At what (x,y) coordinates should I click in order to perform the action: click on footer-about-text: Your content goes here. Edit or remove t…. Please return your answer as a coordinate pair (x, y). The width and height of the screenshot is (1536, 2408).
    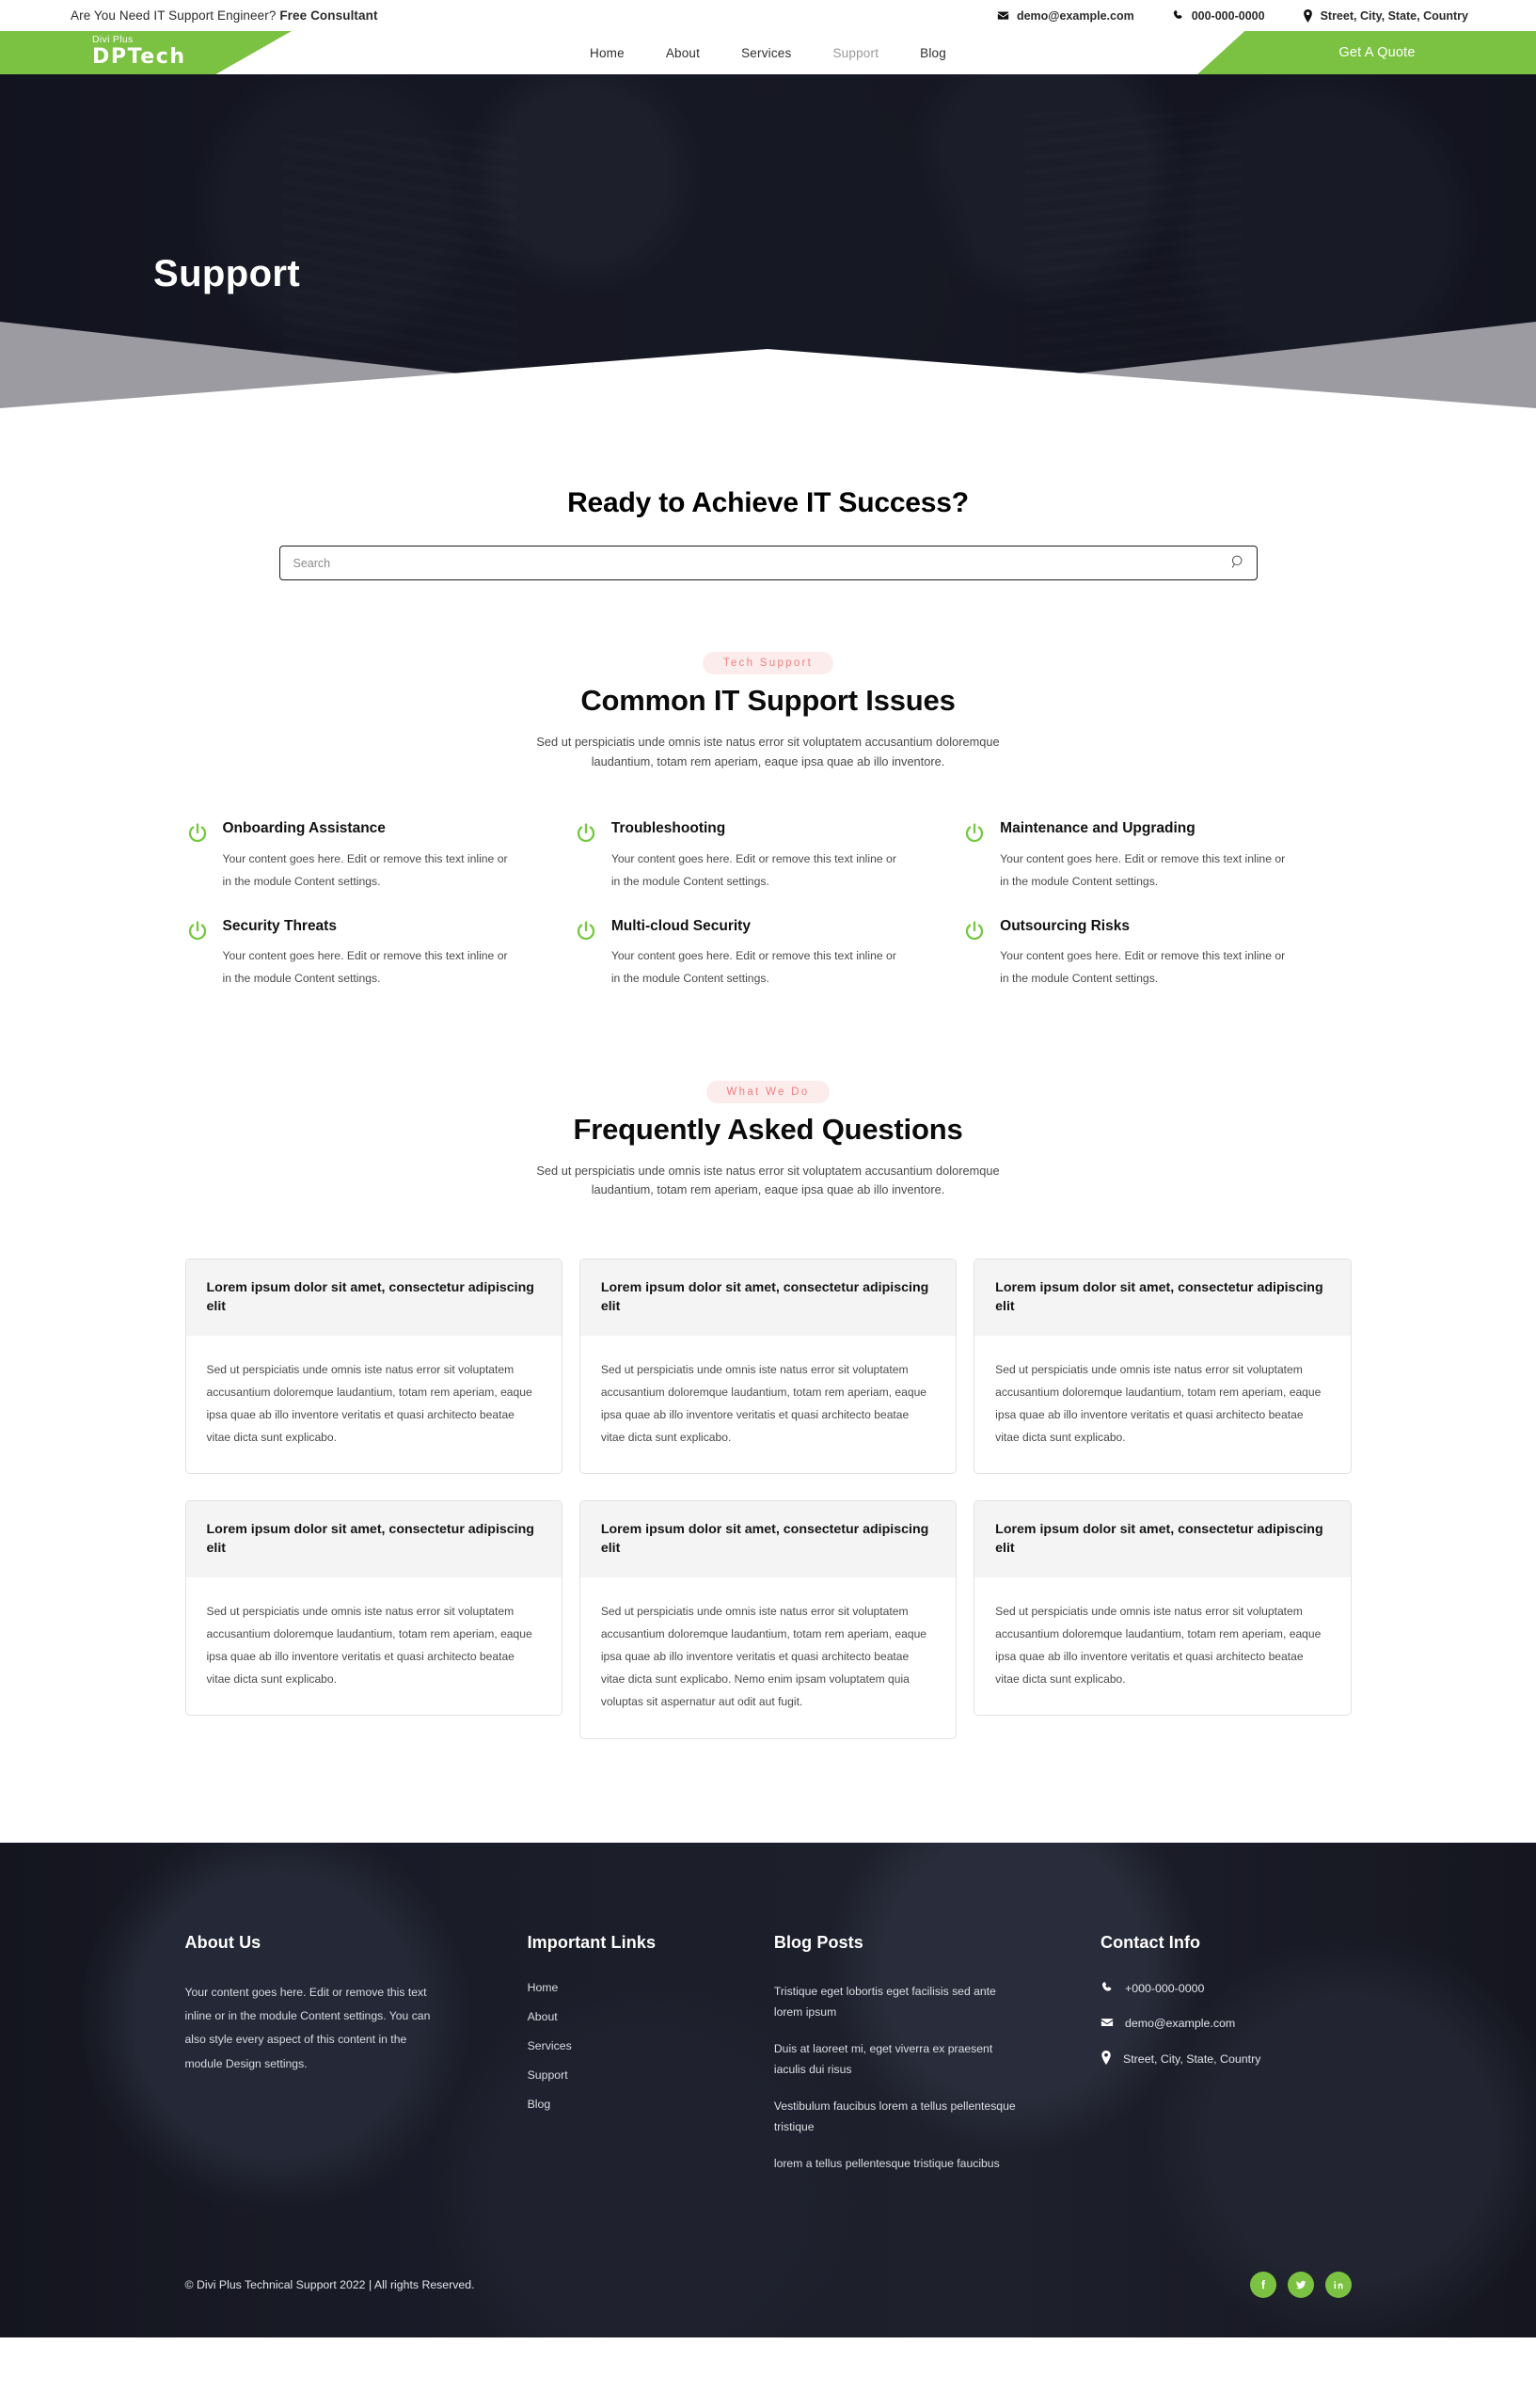
    Looking at the image, I should click on (307, 2028).